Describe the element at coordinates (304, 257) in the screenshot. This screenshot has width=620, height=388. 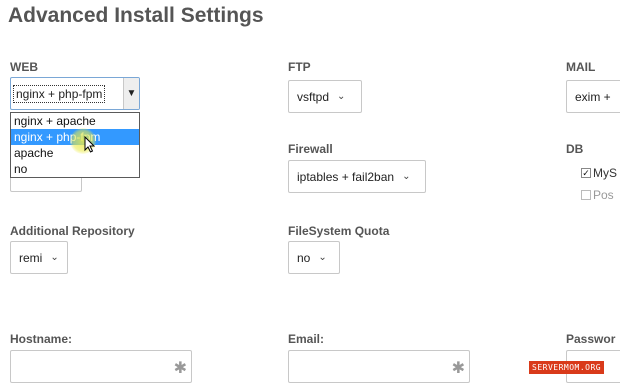
I see `quota-select-value: no` at that location.